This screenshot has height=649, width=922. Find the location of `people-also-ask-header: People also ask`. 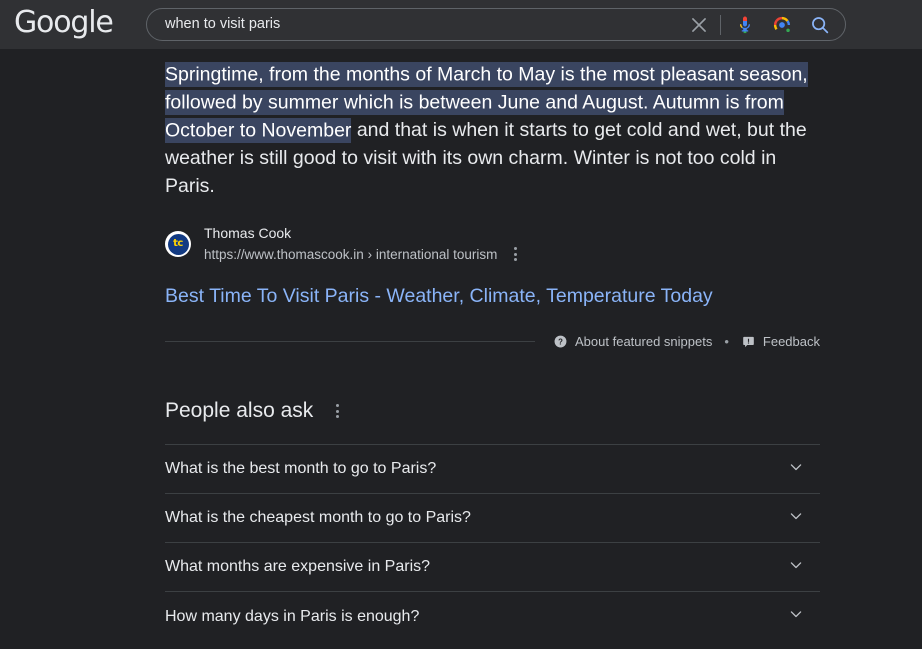

people-also-ask-header: People also ask is located at coordinates (492, 411).